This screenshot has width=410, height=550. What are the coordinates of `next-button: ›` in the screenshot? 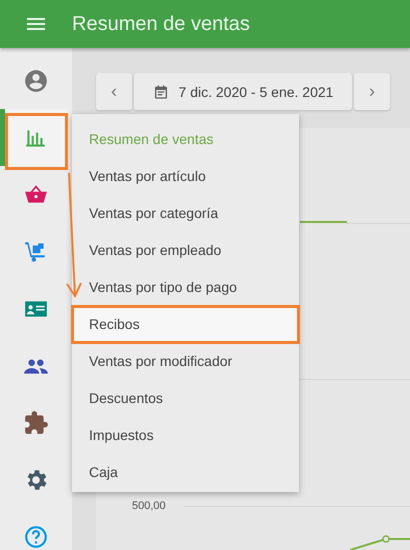 It's located at (372, 91).